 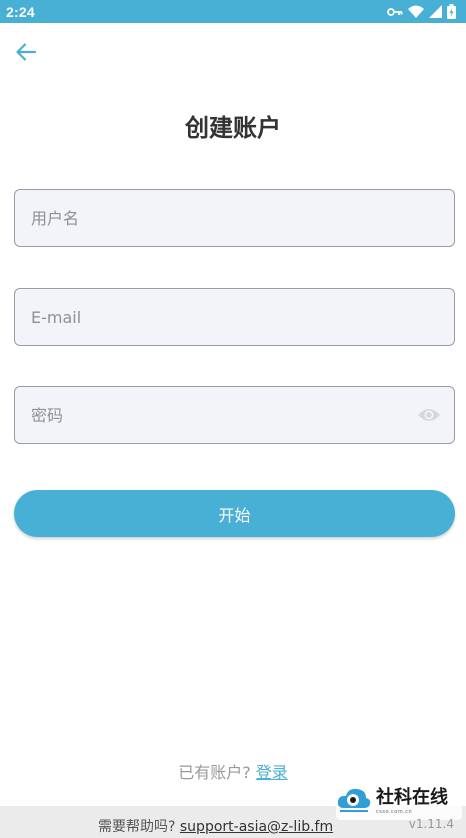 What do you see at coordinates (214, 772) in the screenshot?
I see `login-prompt: 已有账户?` at bounding box center [214, 772].